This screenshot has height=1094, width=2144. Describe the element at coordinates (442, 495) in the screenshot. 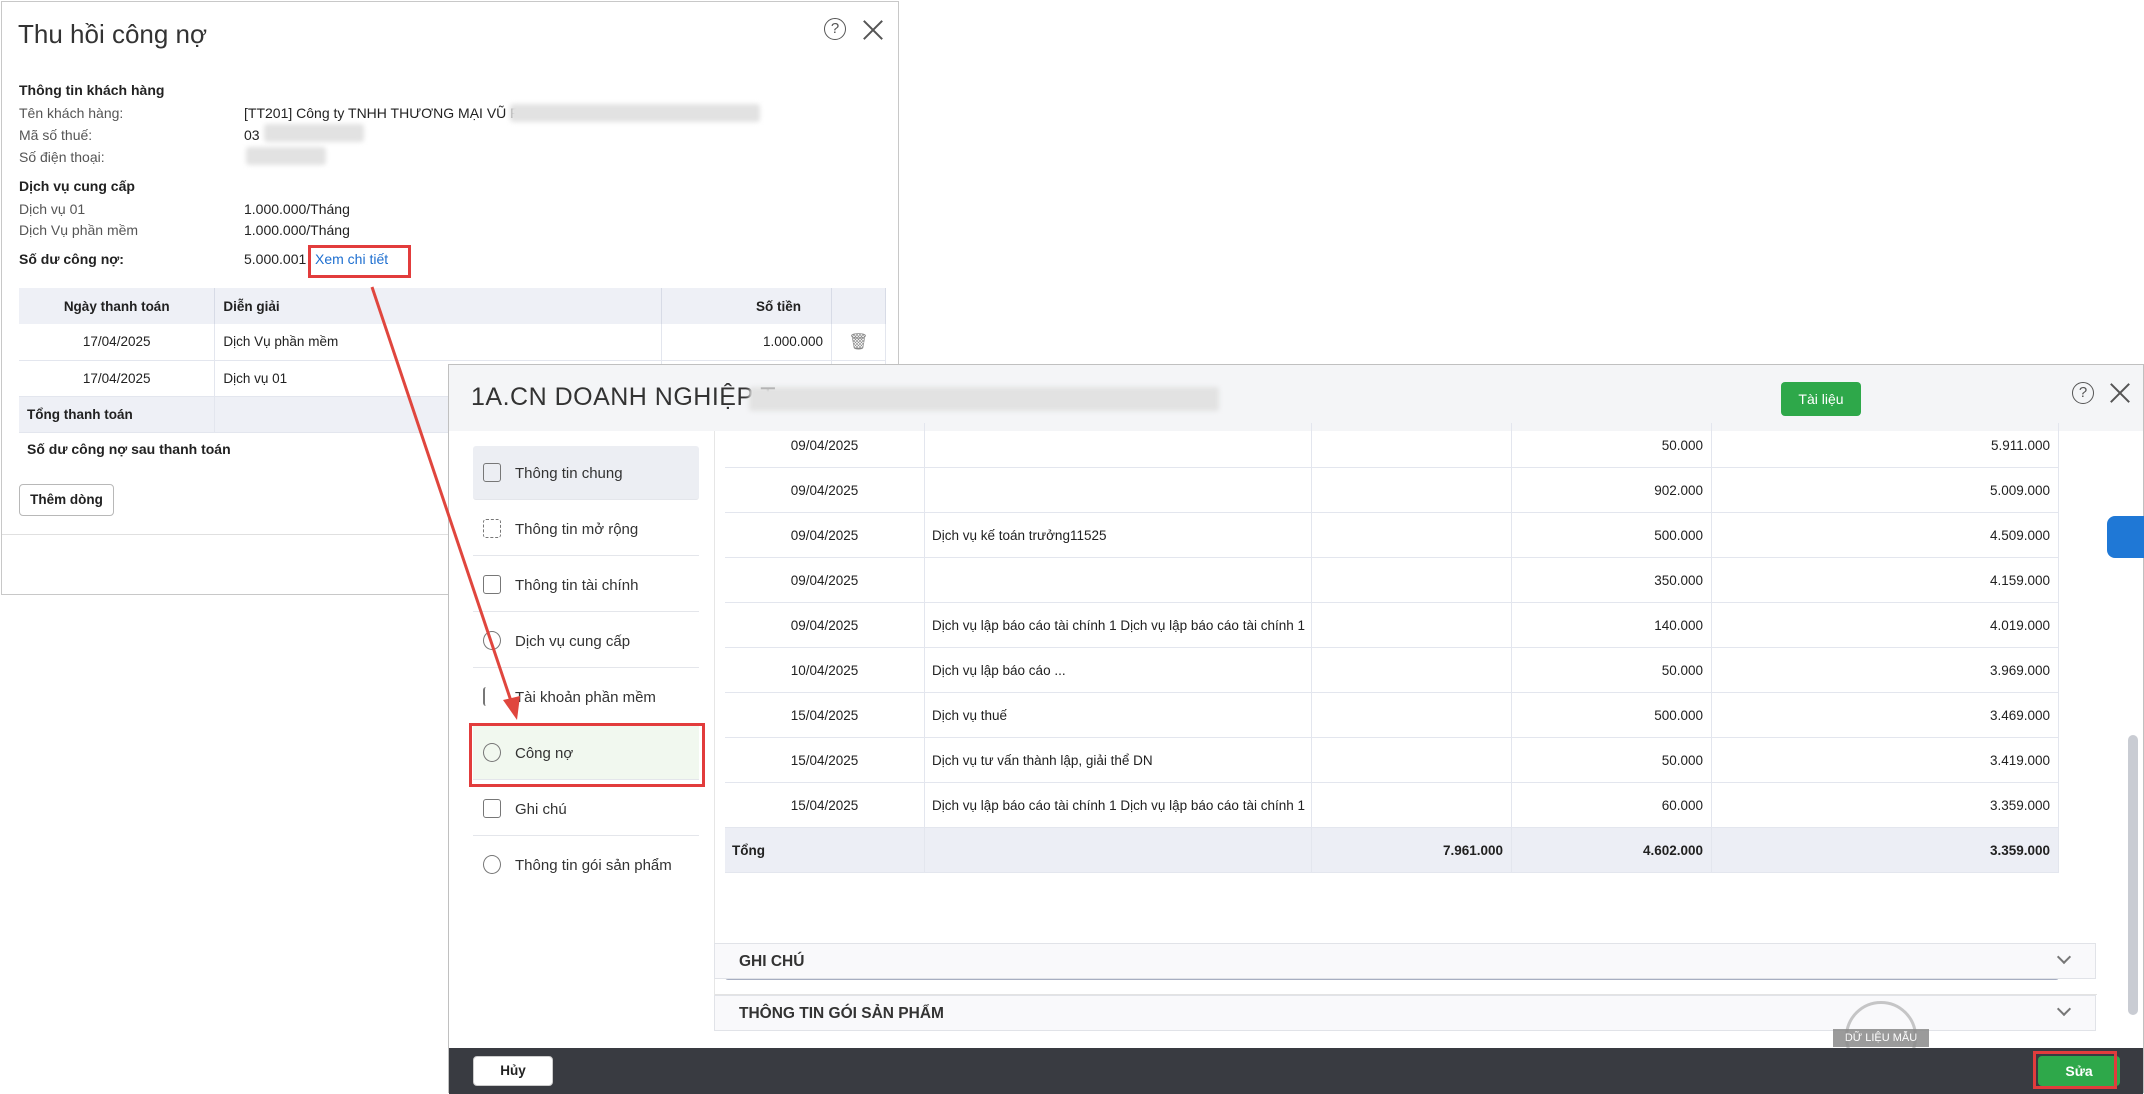

I see `arrow-line` at that location.